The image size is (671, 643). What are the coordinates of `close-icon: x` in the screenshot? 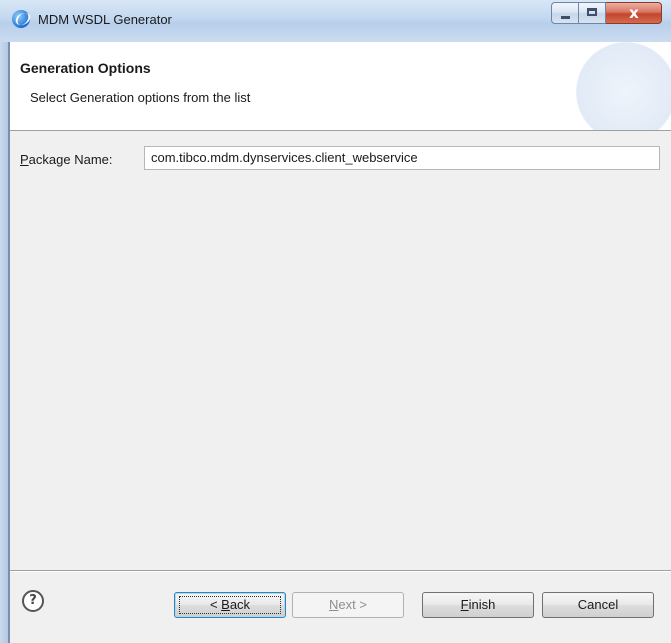 It's located at (634, 13).